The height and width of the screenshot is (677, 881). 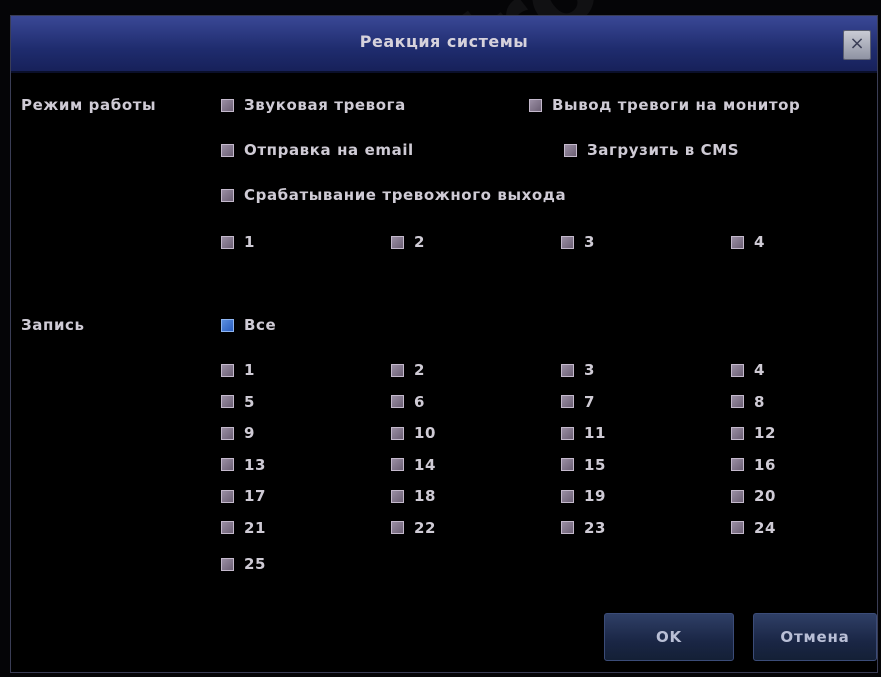 What do you see at coordinates (595, 433) in the screenshot?
I see `channel-label: 11` at bounding box center [595, 433].